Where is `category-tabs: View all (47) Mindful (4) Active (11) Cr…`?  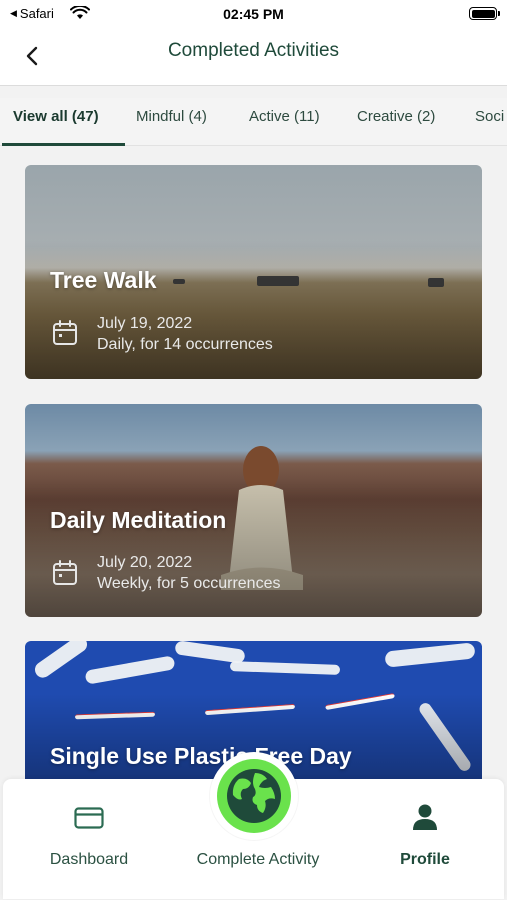
category-tabs: View all (47) Mindful (4) Active (11) Cr… is located at coordinates (253, 122).